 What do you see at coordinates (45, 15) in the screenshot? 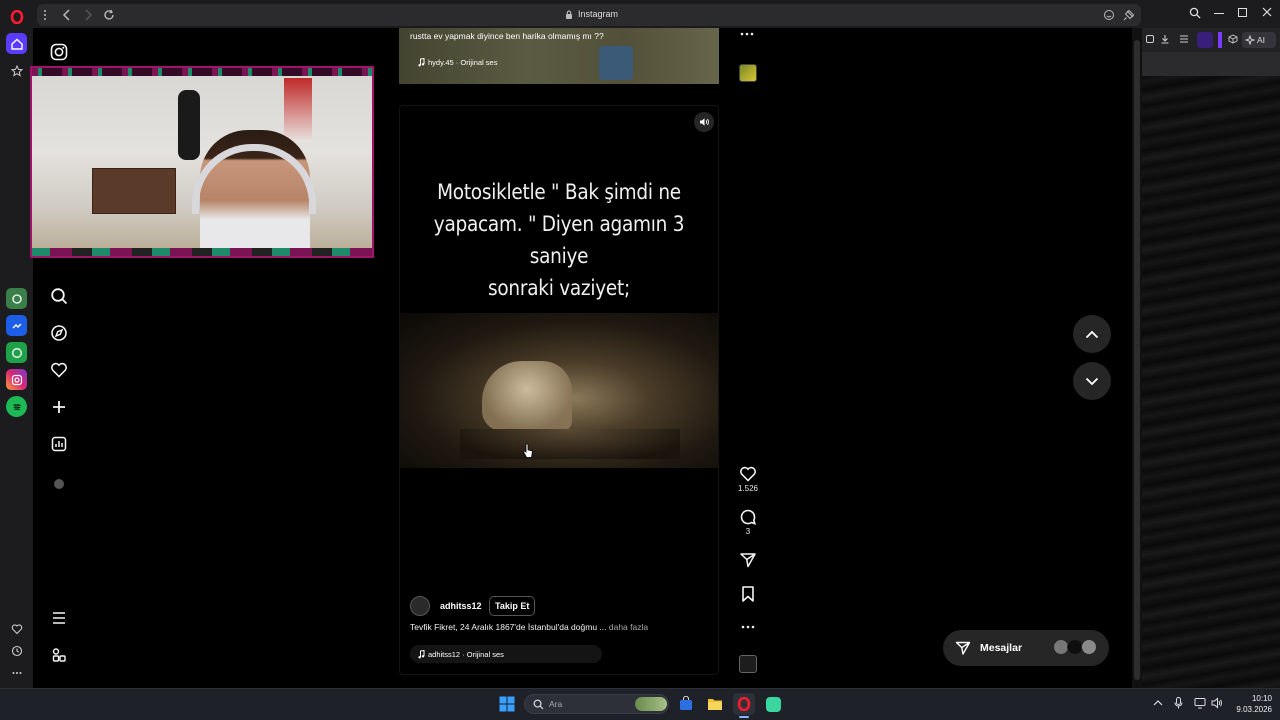
I see `menu-dots-icon` at bounding box center [45, 15].